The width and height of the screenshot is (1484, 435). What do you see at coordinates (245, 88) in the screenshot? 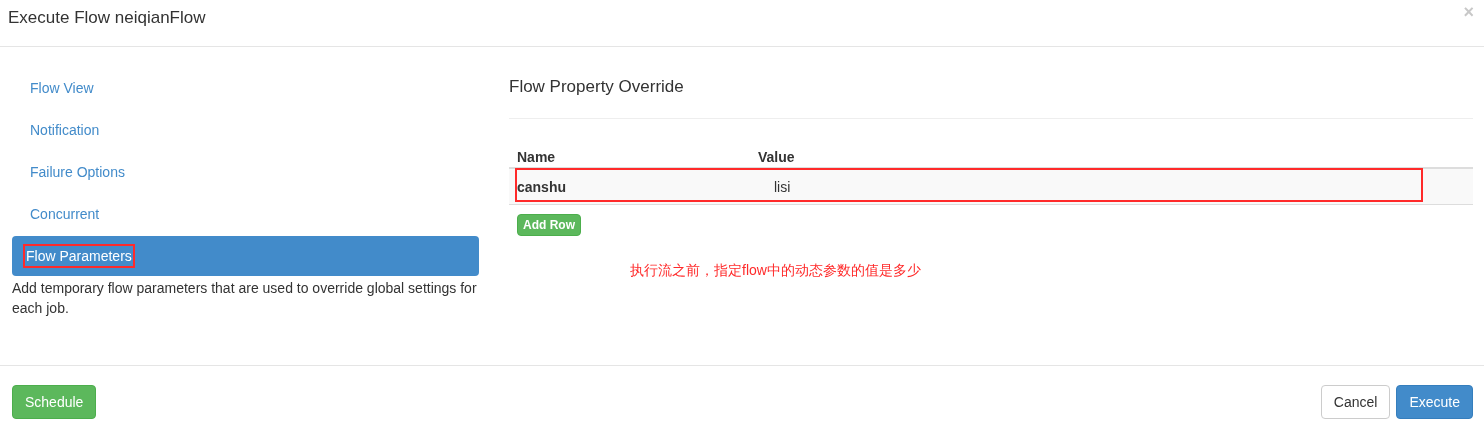
I see `nav-item: Flow View` at bounding box center [245, 88].